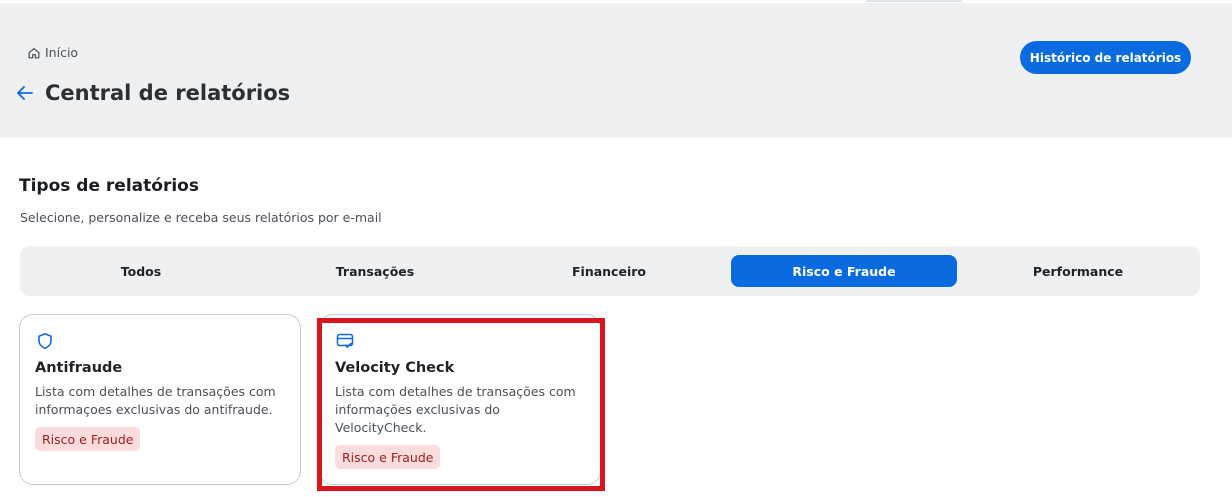 This screenshot has height=497, width=1232. What do you see at coordinates (375, 271) in the screenshot?
I see `tab-transacoes: Transações` at bounding box center [375, 271].